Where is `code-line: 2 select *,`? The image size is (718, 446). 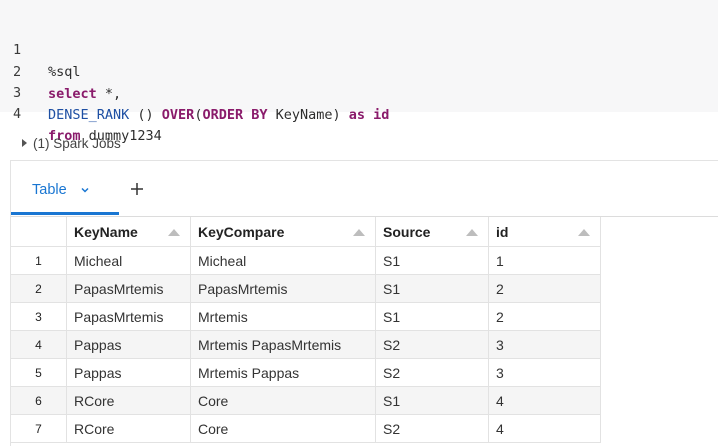
code-line: 2 select *, is located at coordinates (60, 70).